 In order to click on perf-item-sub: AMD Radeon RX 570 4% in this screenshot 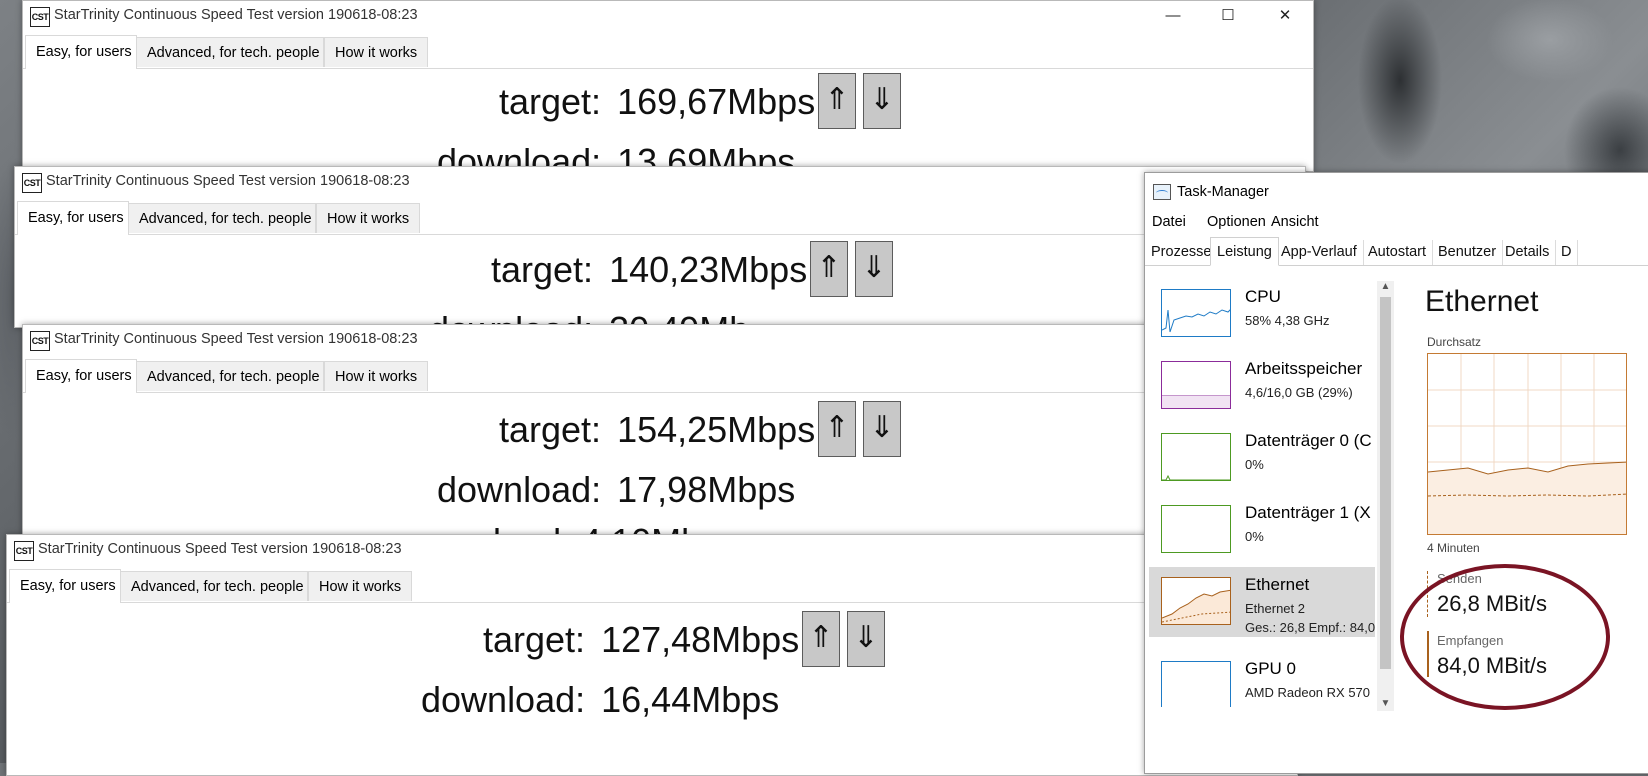, I will do `click(1307, 695)`.